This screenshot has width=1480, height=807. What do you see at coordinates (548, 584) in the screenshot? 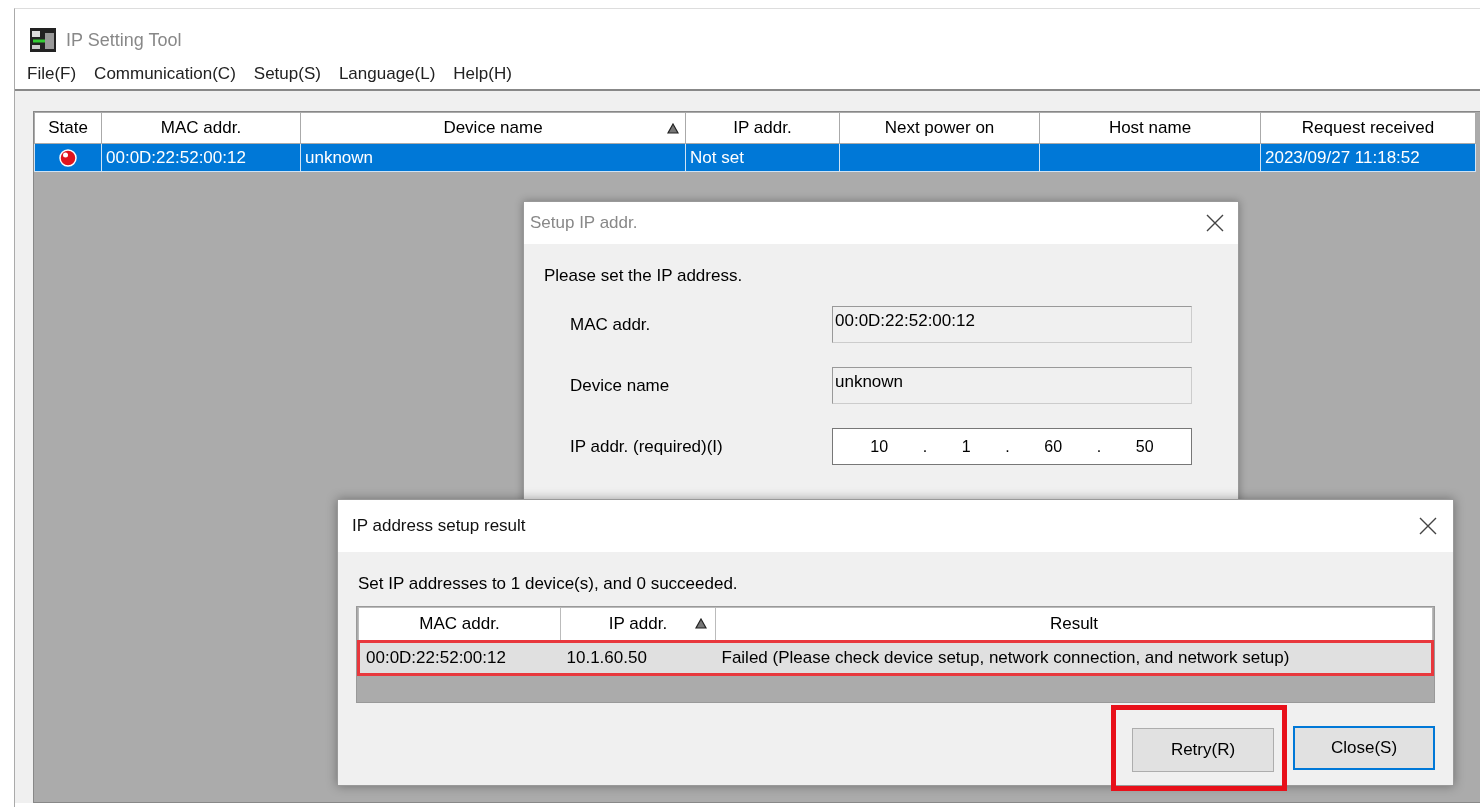
I see `result-message: Set IP addresses to 1 device(s), and 0 succeeded.` at bounding box center [548, 584].